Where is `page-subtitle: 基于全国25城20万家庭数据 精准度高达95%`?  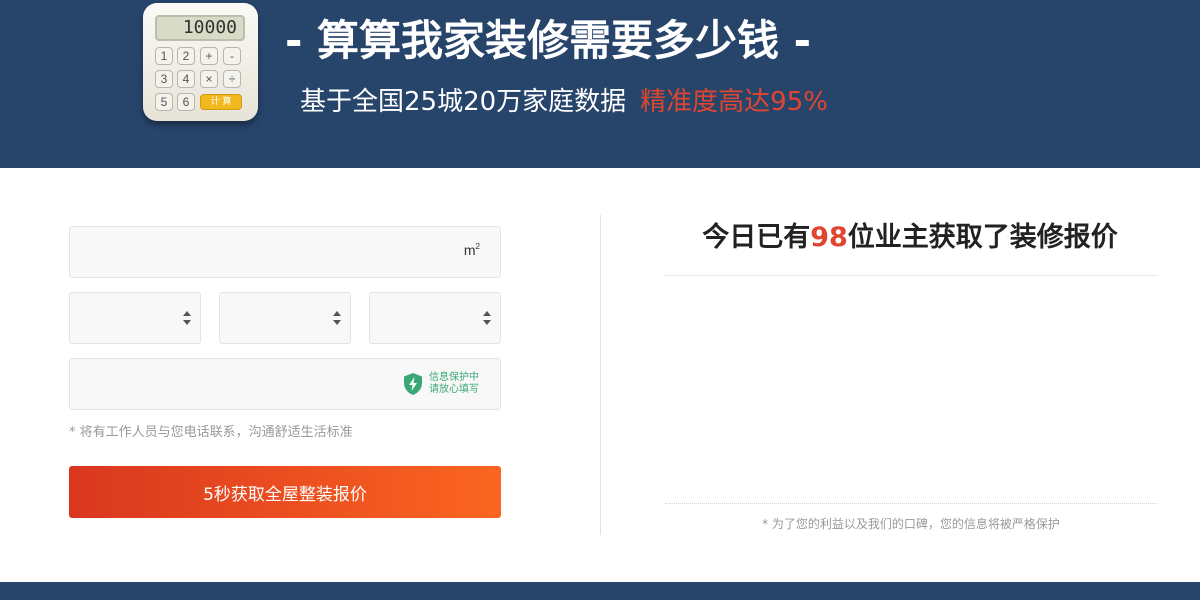
page-subtitle: 基于全国25城20万家庭数据 精准度高达95% is located at coordinates (564, 102).